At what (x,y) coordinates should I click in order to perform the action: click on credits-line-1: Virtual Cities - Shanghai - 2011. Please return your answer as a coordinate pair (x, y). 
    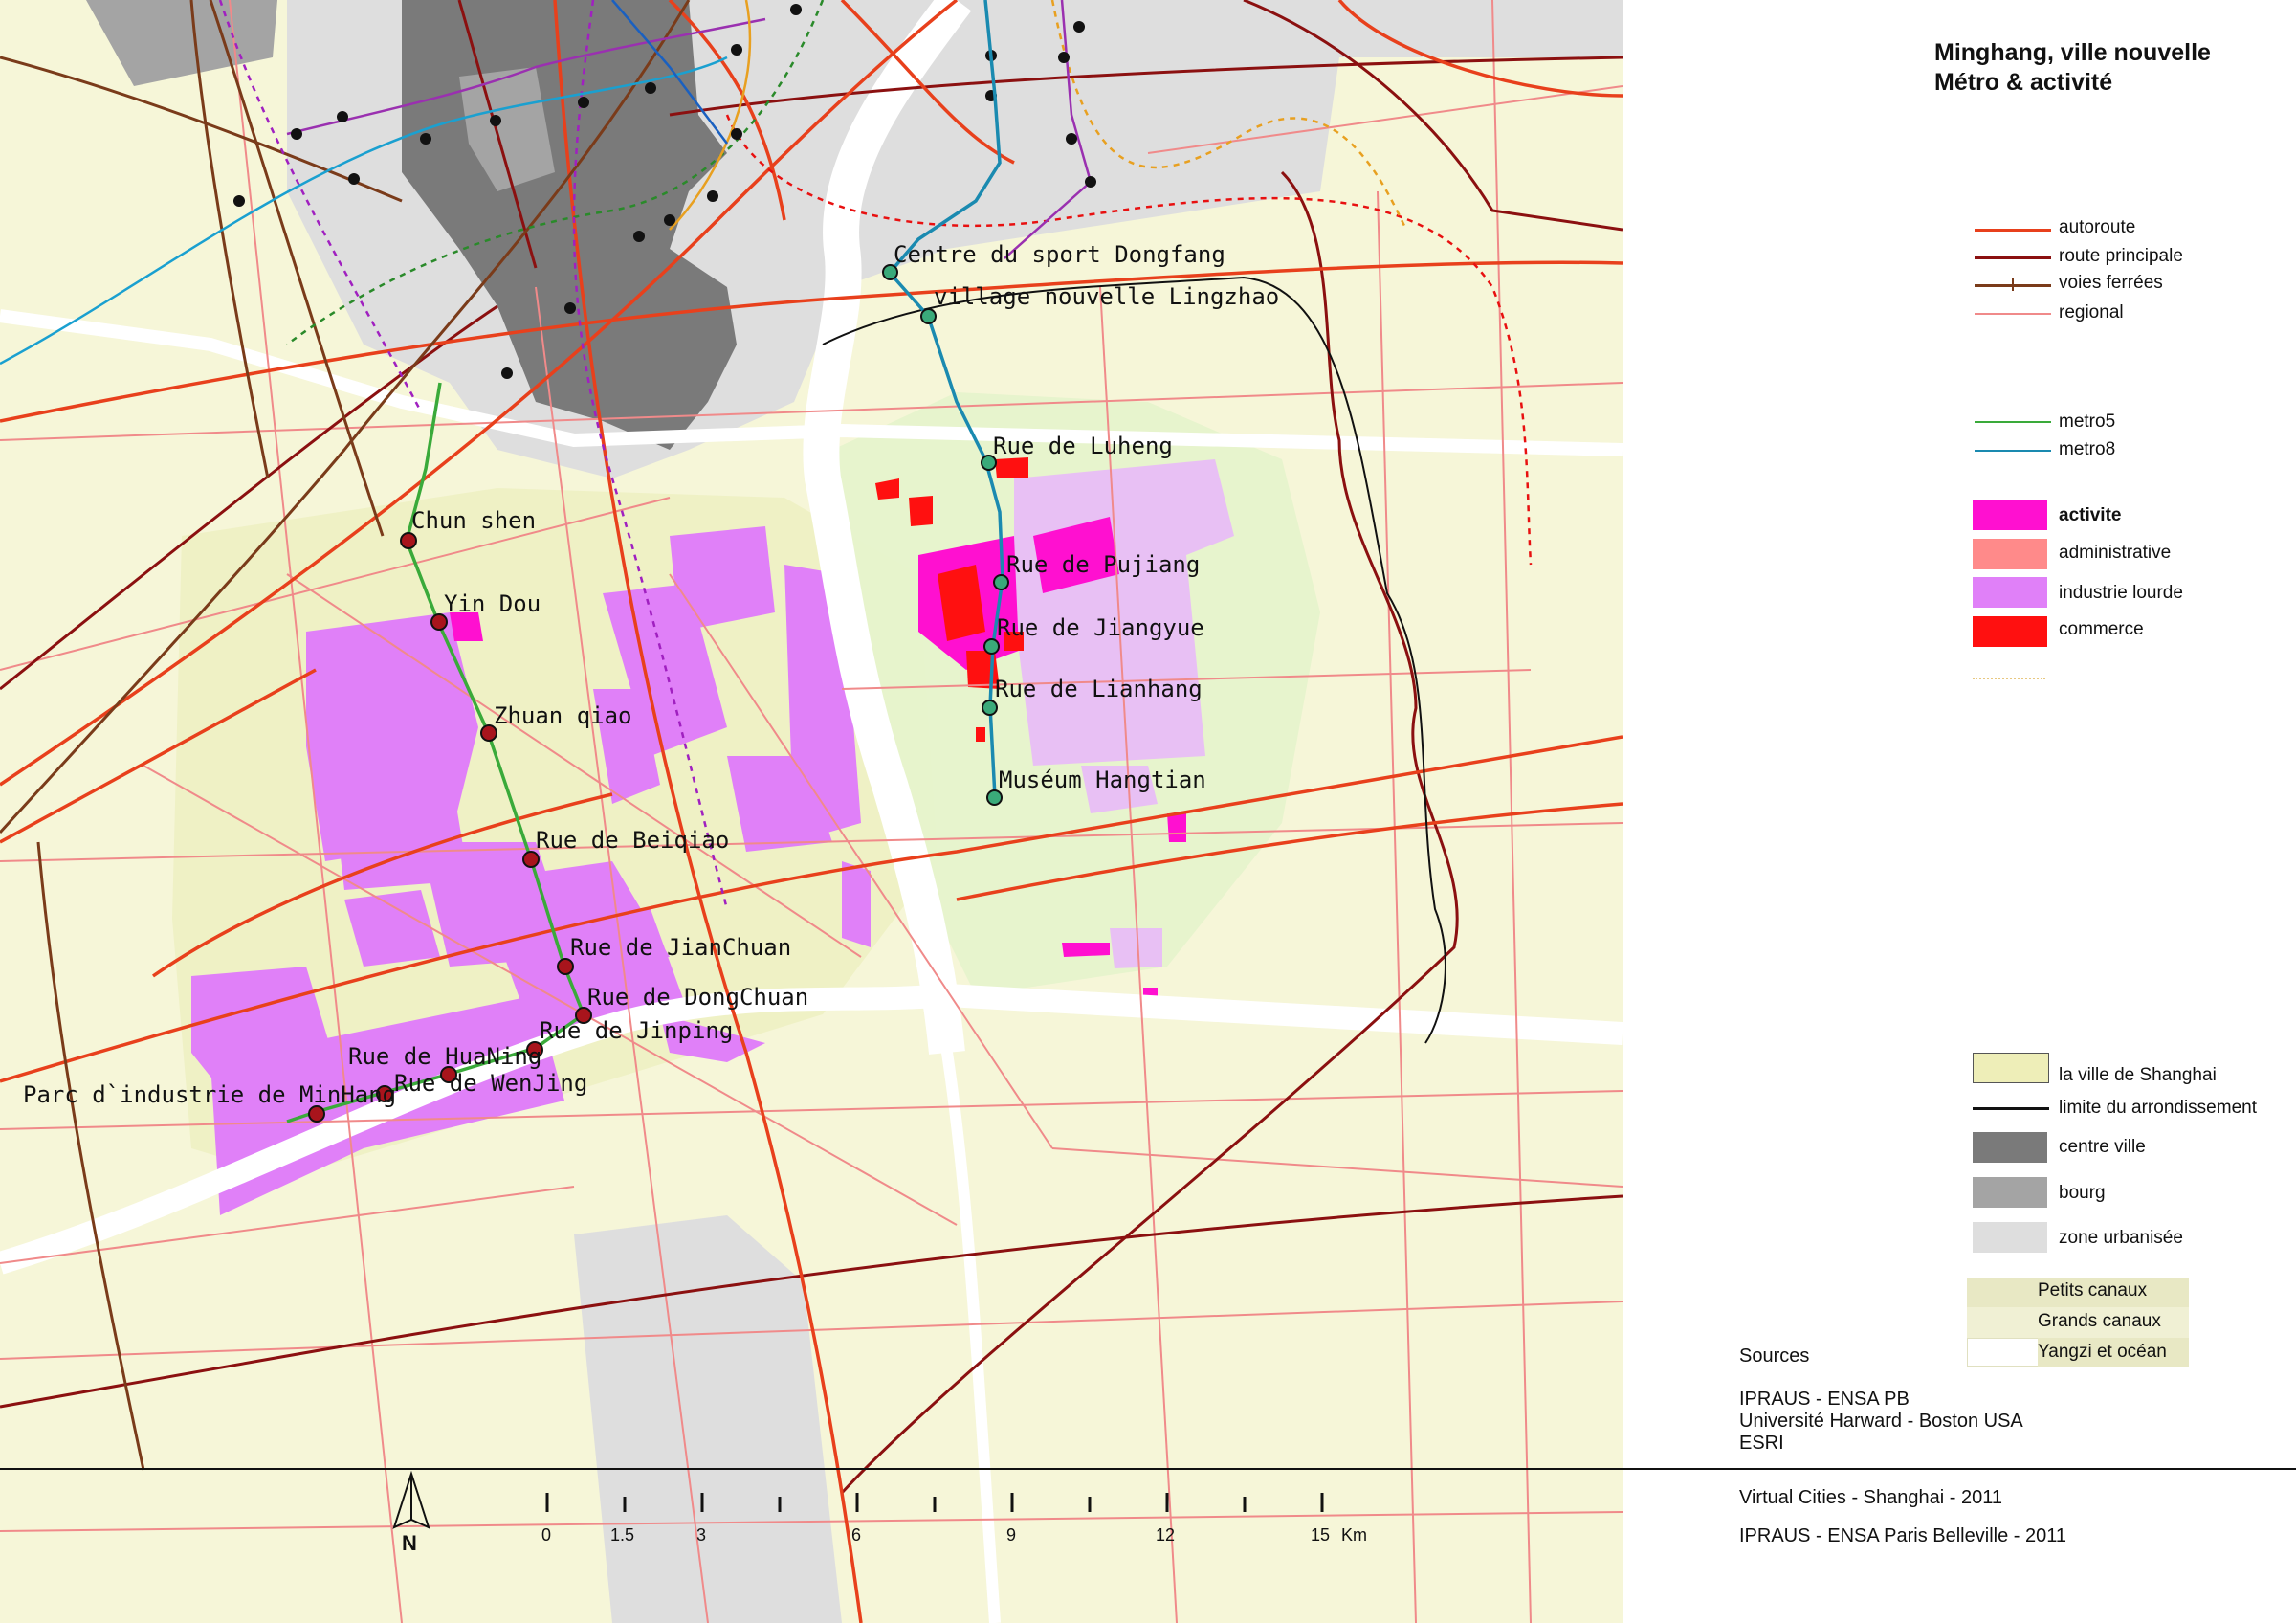
    Looking at the image, I should click on (1870, 1497).